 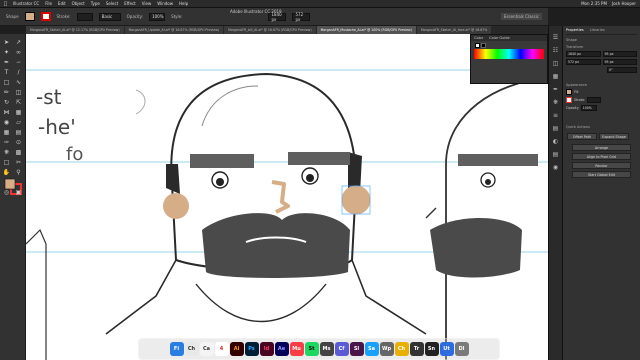 I want to click on menu-select: Select, so click(x=112, y=3).